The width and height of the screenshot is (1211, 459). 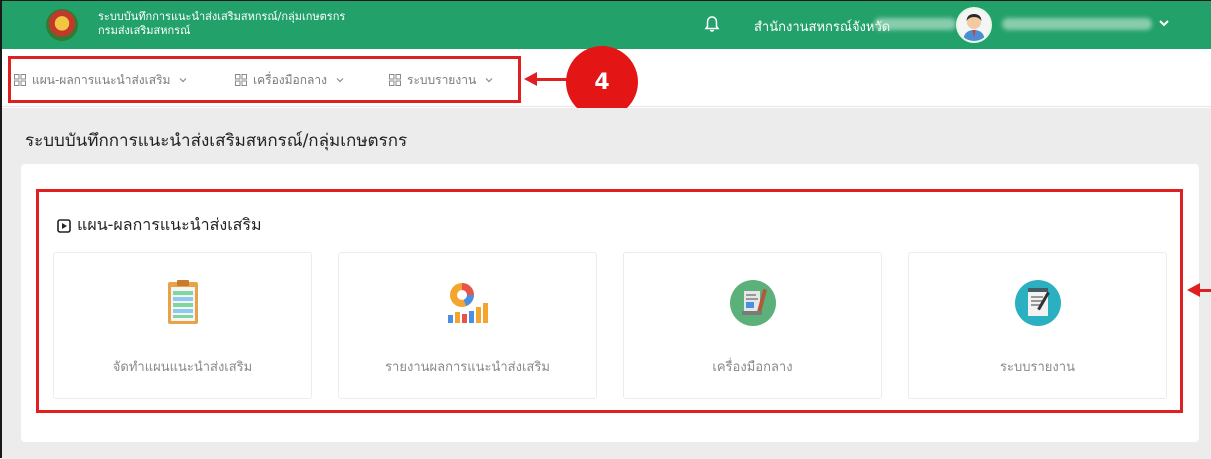 I want to click on bell-icon, so click(x=712, y=24).